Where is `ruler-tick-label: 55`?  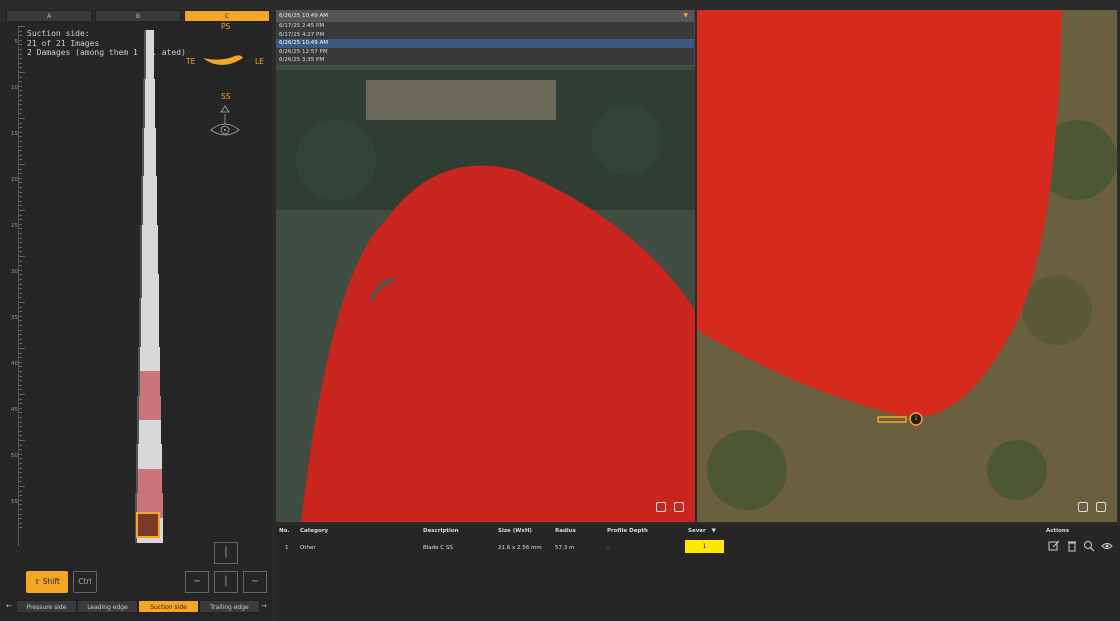 ruler-tick-label: 55 is located at coordinates (14, 502).